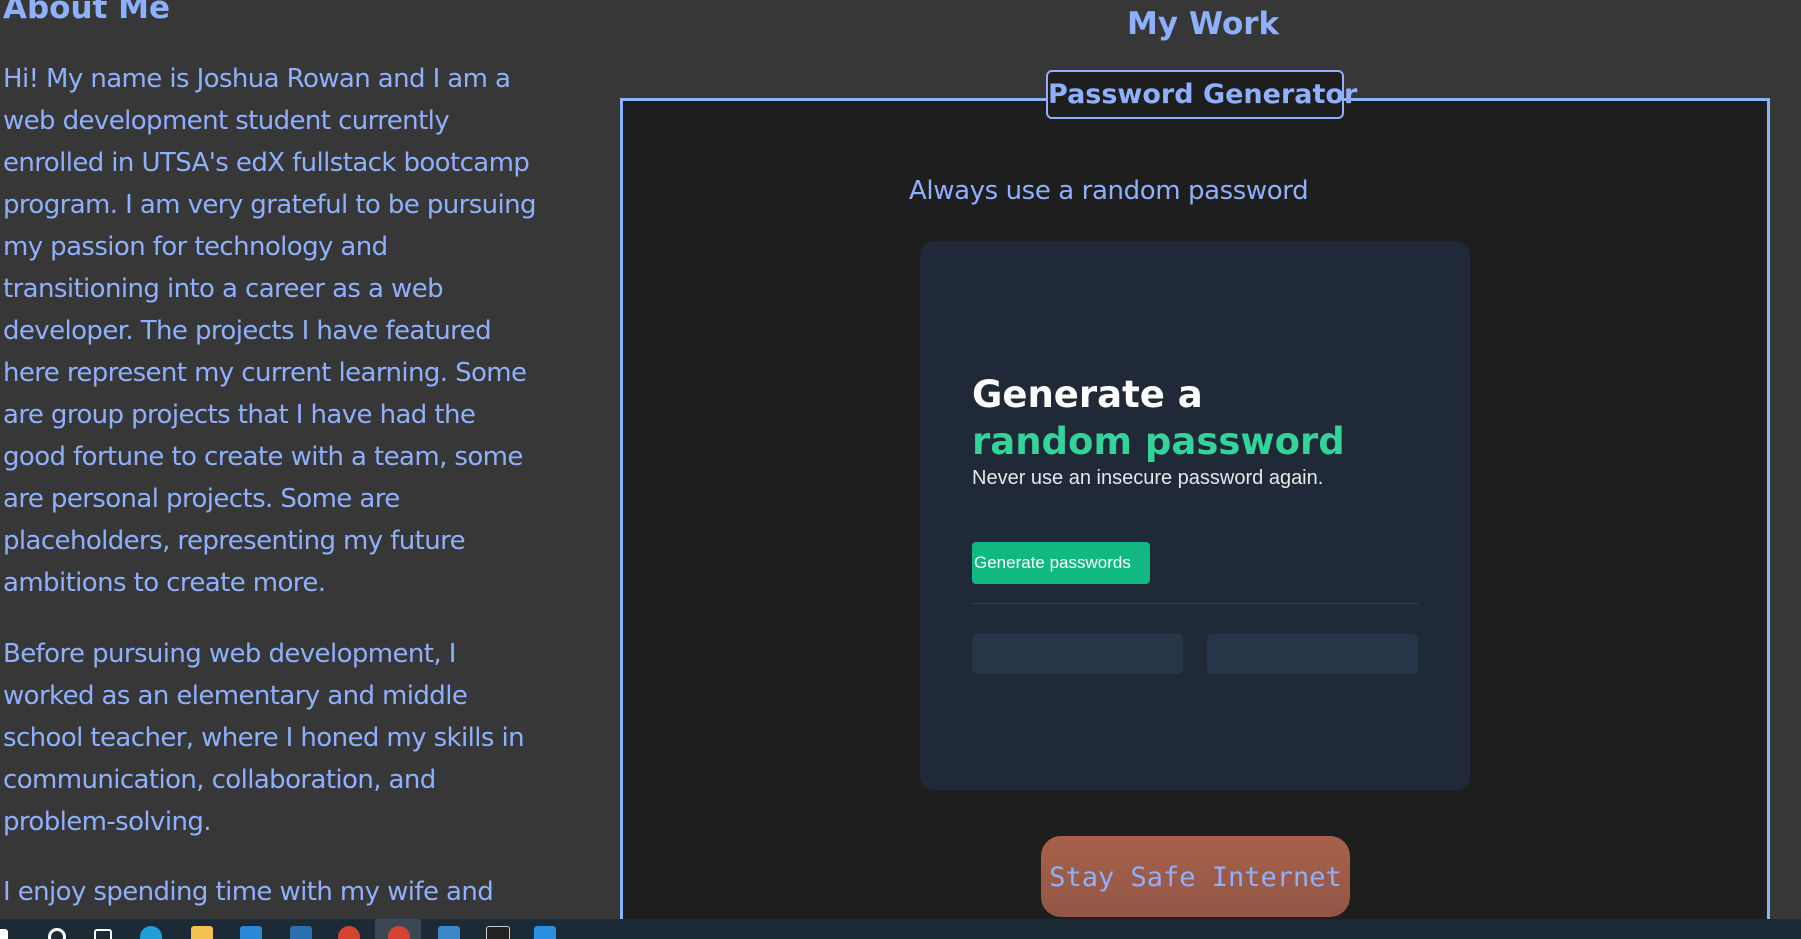 The height and width of the screenshot is (939, 1801). Describe the element at coordinates (251, 932) in the screenshot. I see `store-icon` at that location.